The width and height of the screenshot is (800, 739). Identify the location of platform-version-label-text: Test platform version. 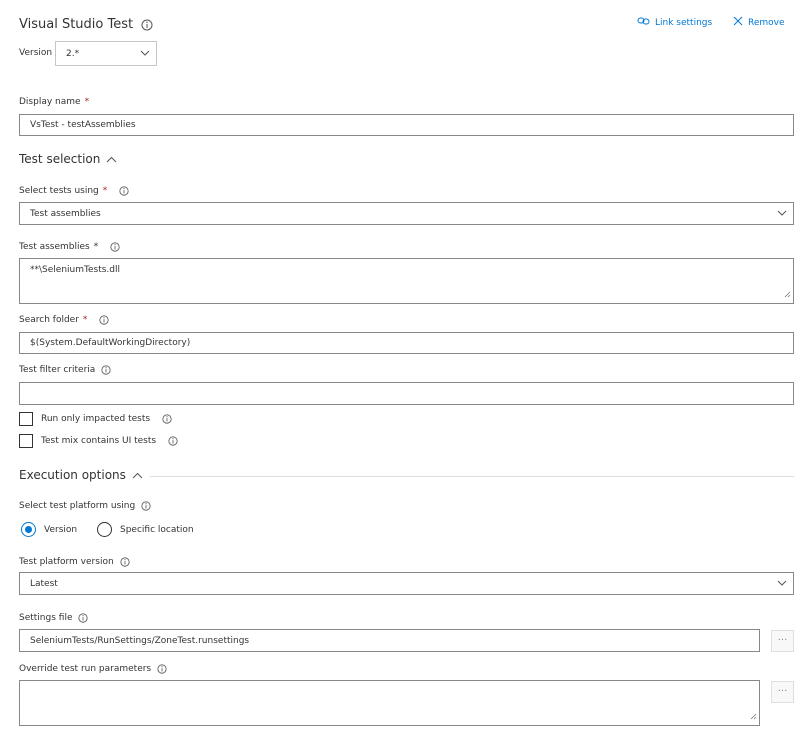
(66, 562).